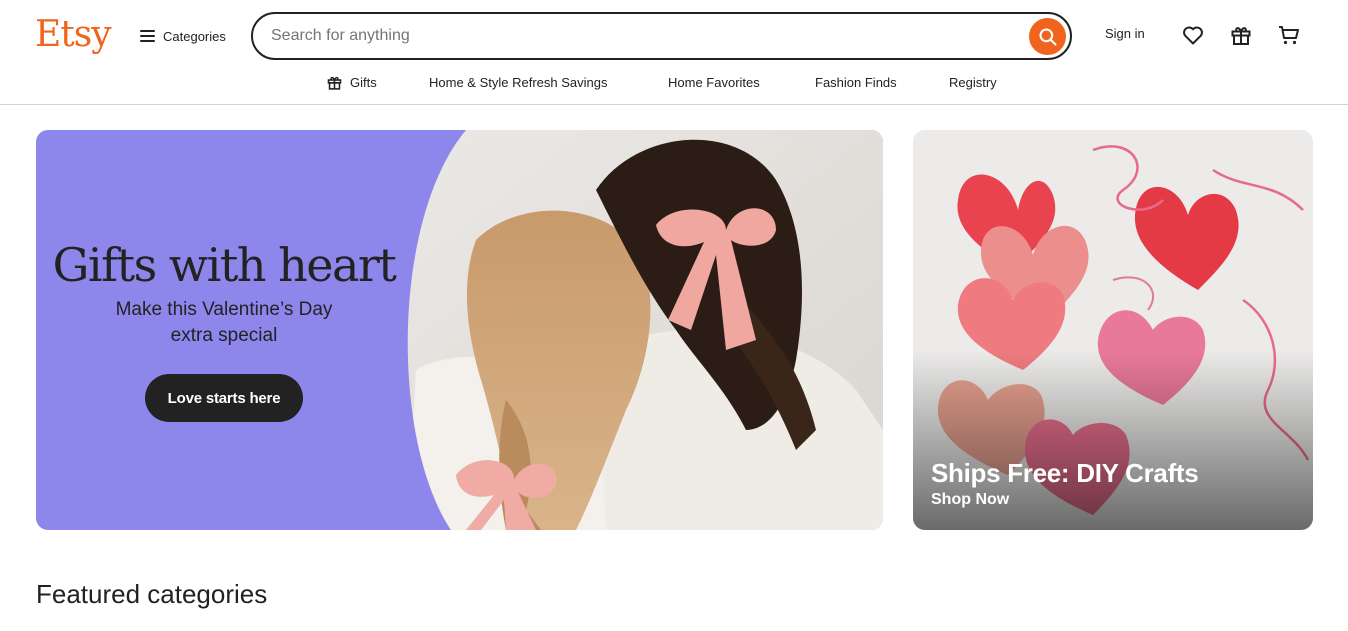 The image size is (1348, 631). Describe the element at coordinates (714, 82) in the screenshot. I see `subnav-item-home-favorites: Home Favorites` at that location.